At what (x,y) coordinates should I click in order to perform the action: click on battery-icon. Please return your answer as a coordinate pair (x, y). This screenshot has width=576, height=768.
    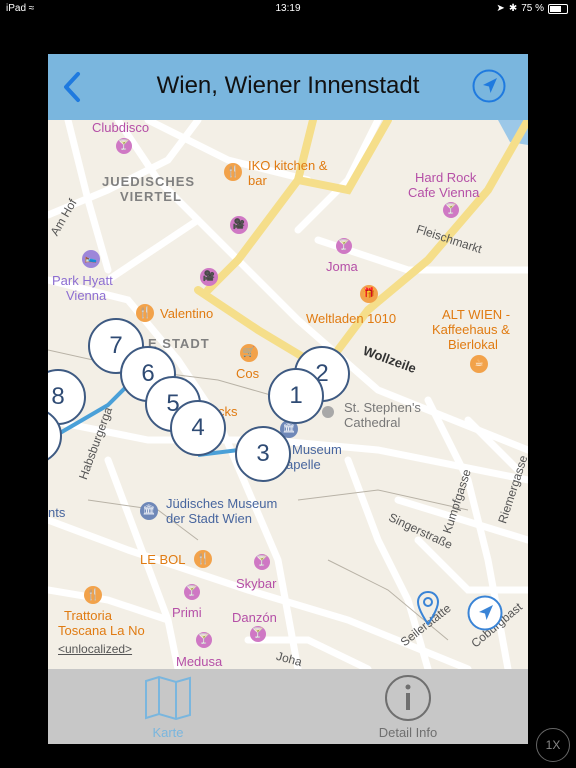
    Looking at the image, I should click on (558, 8).